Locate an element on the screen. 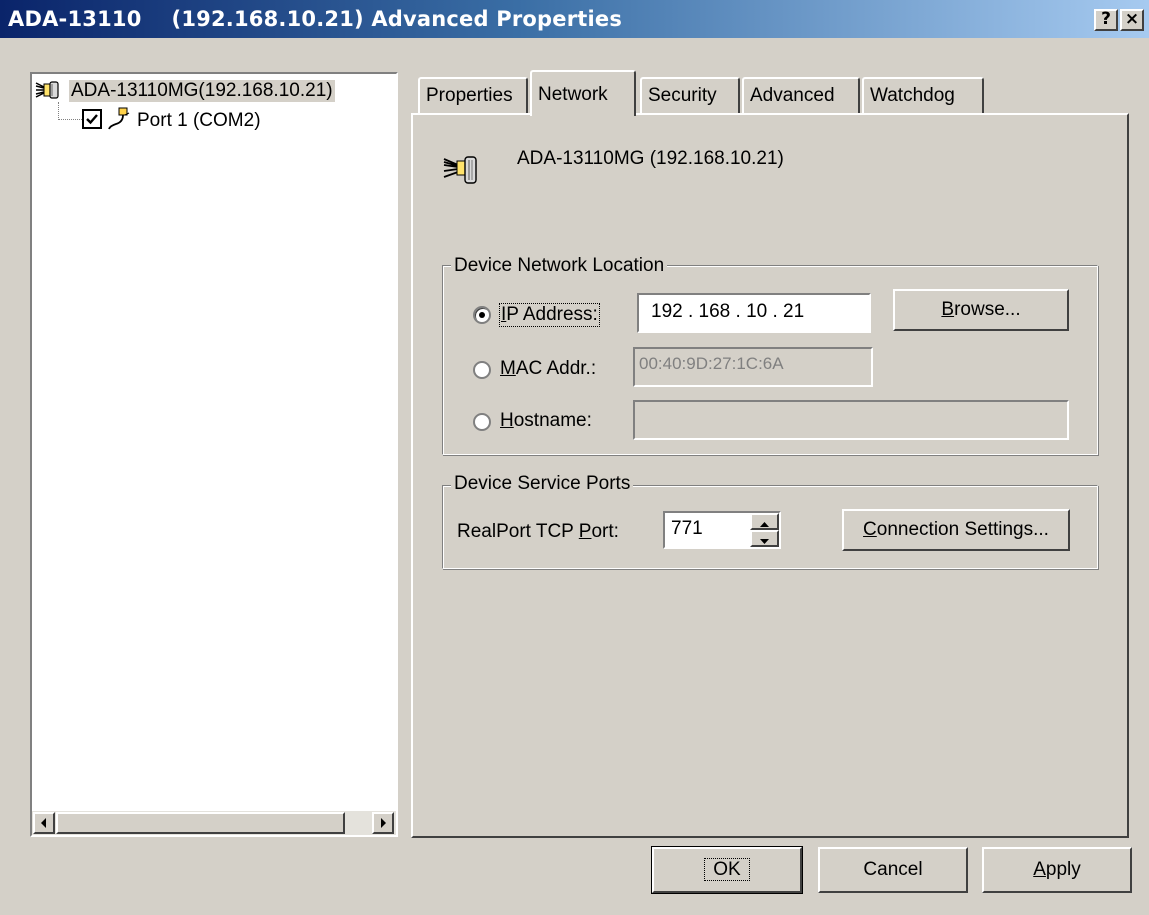 The width and height of the screenshot is (1149, 915). mac-address-label: MAC Addr.: is located at coordinates (548, 368).